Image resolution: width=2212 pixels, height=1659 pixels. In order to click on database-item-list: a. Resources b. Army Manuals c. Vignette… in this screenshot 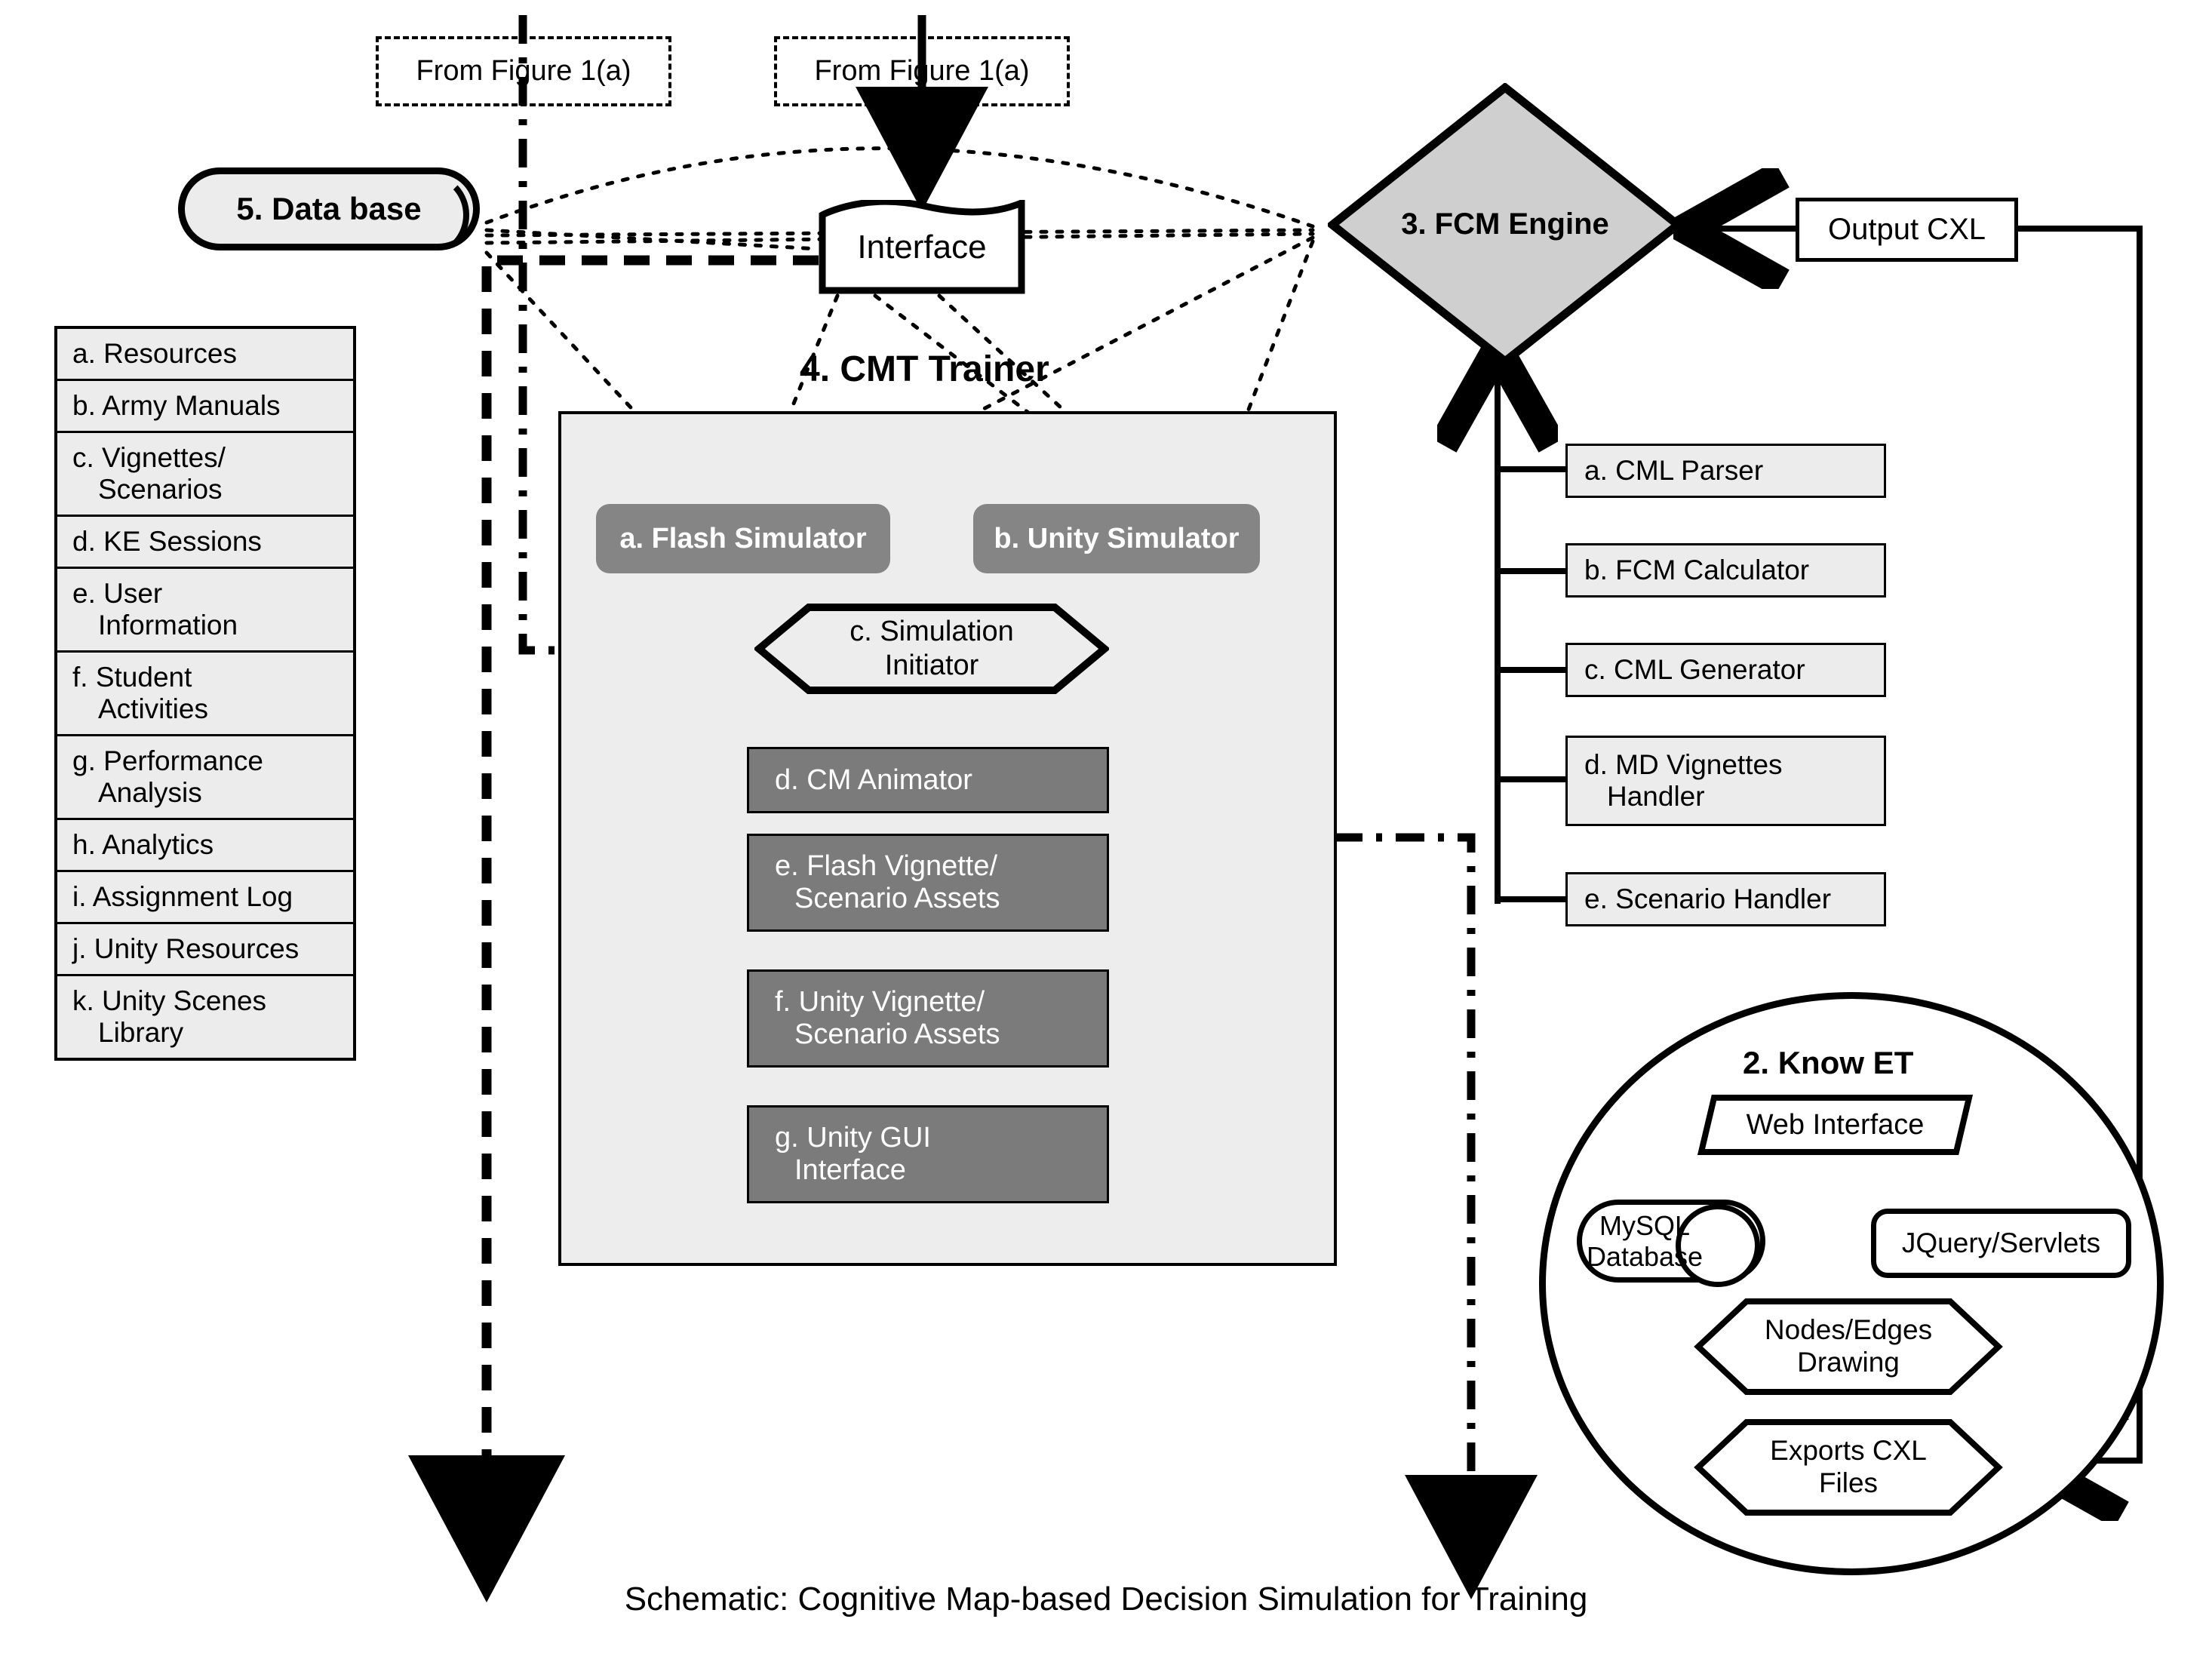, I will do `click(205, 693)`.